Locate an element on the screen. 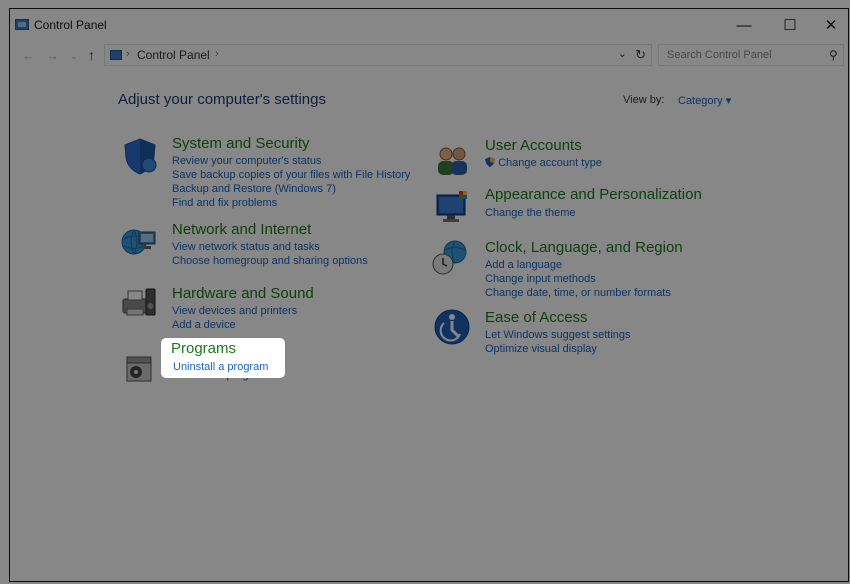 This screenshot has height=584, width=850. link-change-input-methods: Change input methods is located at coordinates (540, 279).